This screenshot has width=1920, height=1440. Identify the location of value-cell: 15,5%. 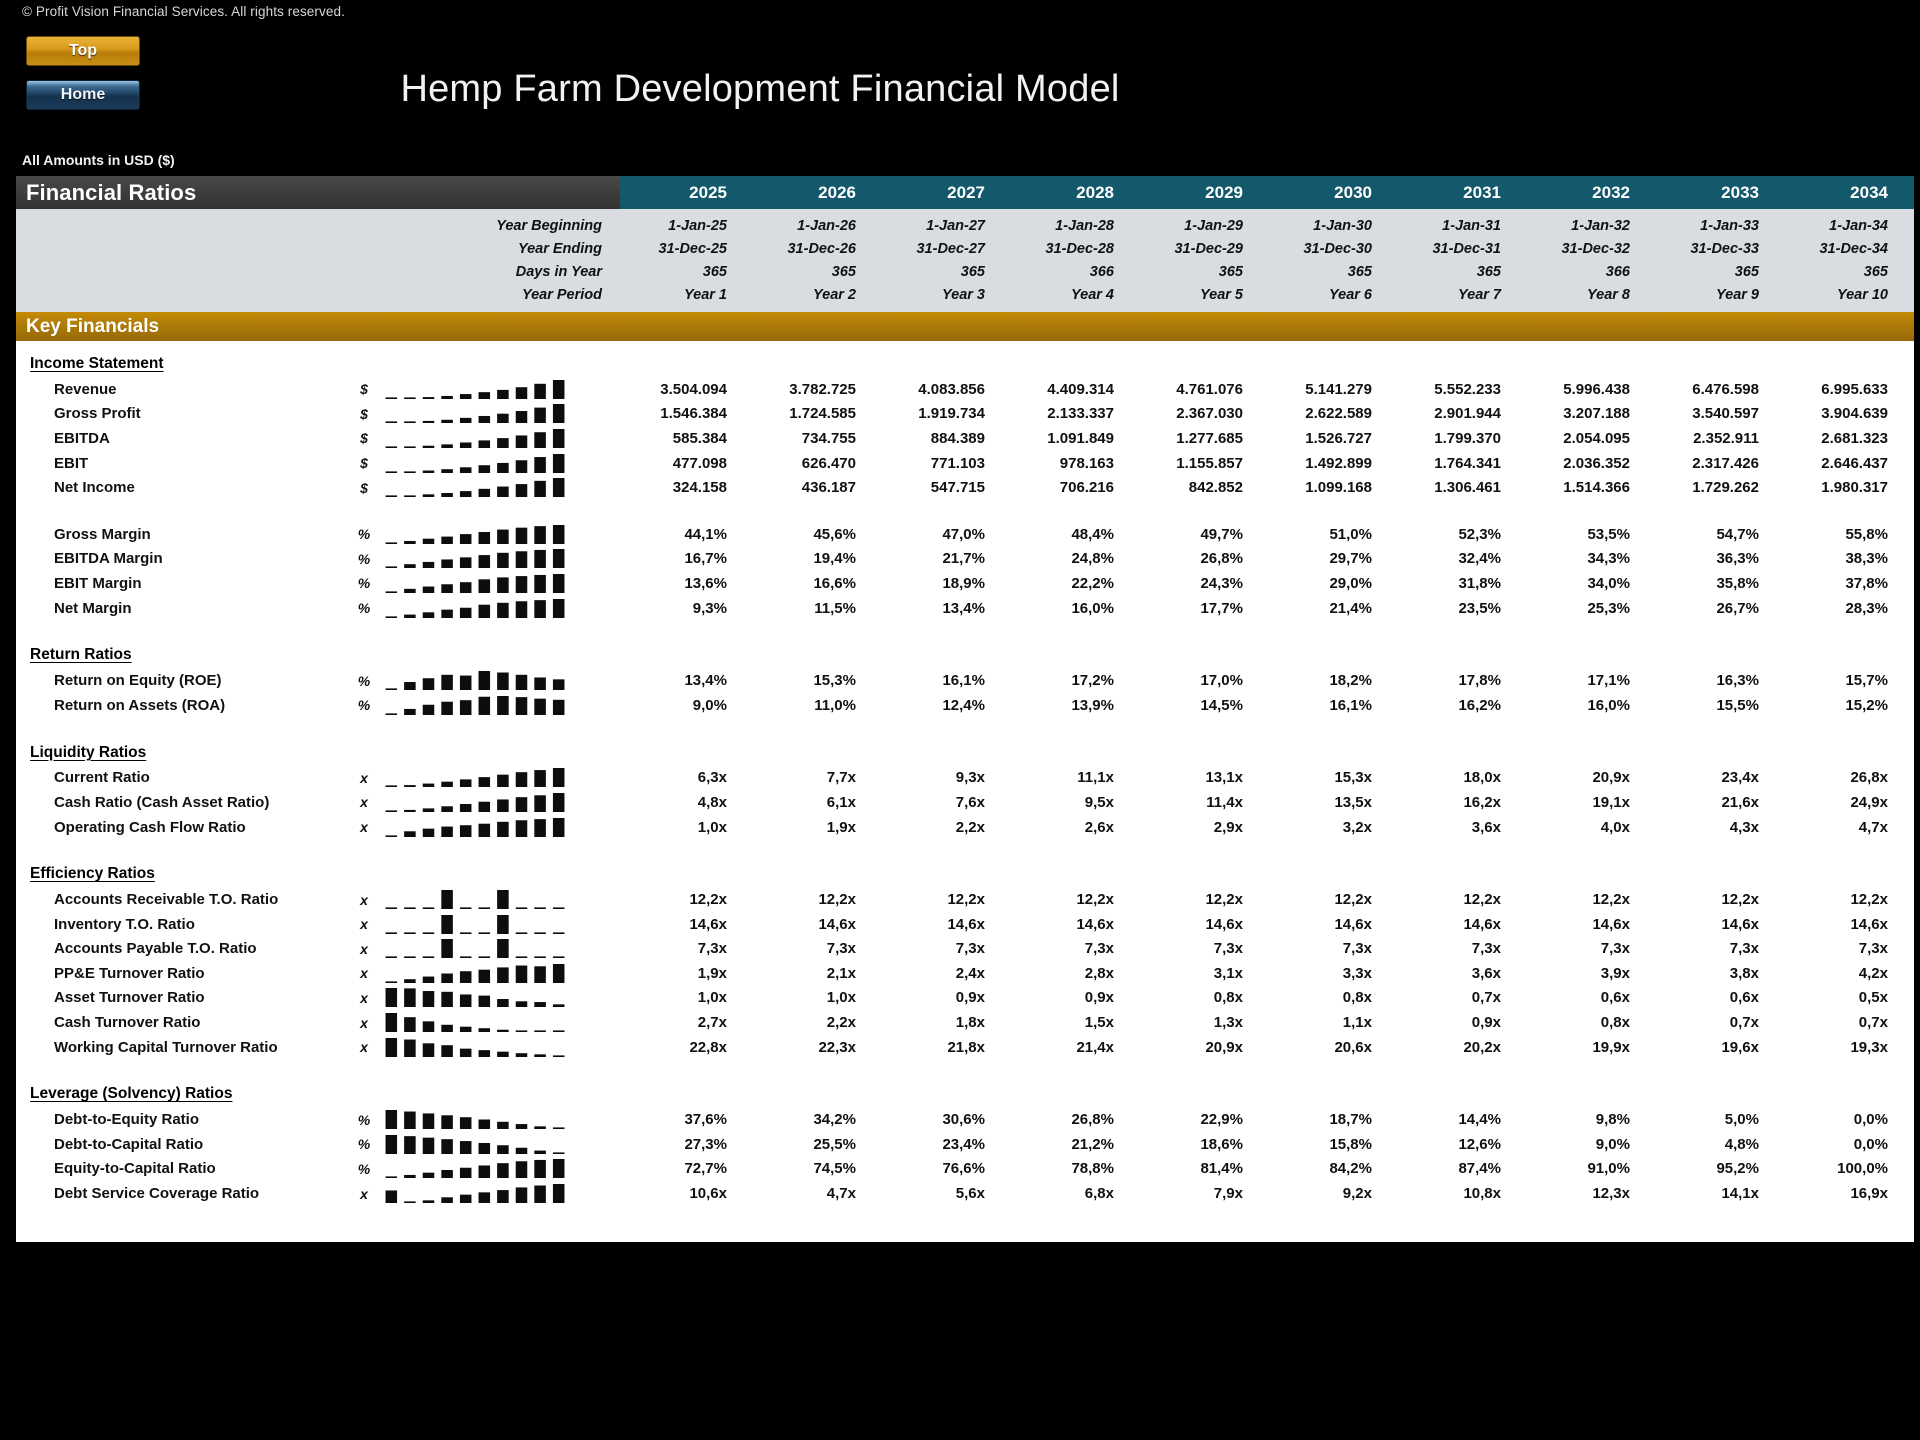
(1737, 705).